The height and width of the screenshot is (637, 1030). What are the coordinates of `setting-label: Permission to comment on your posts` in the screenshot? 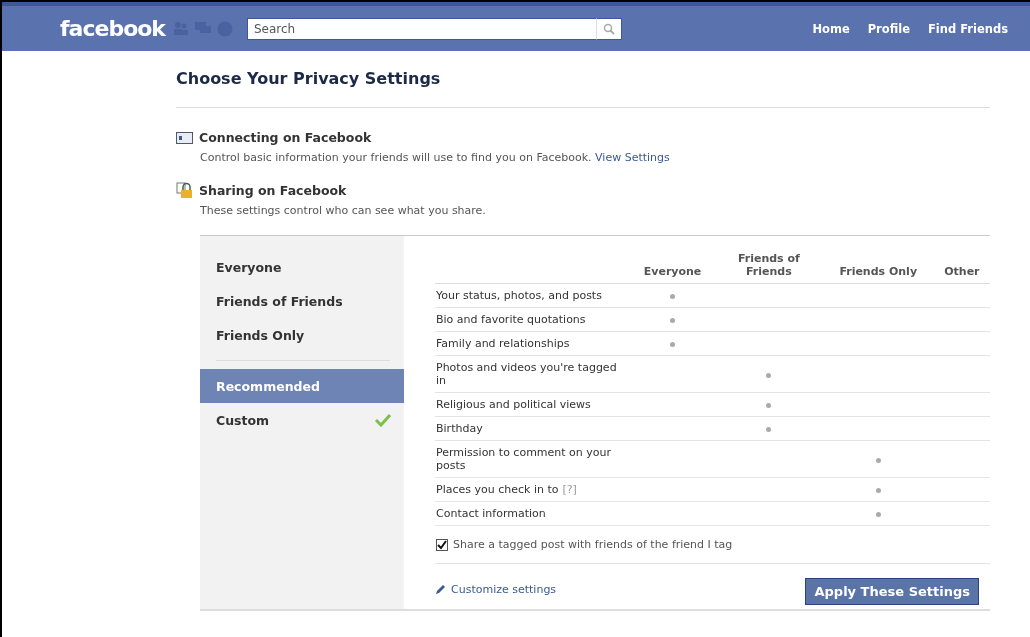 It's located at (532, 459).